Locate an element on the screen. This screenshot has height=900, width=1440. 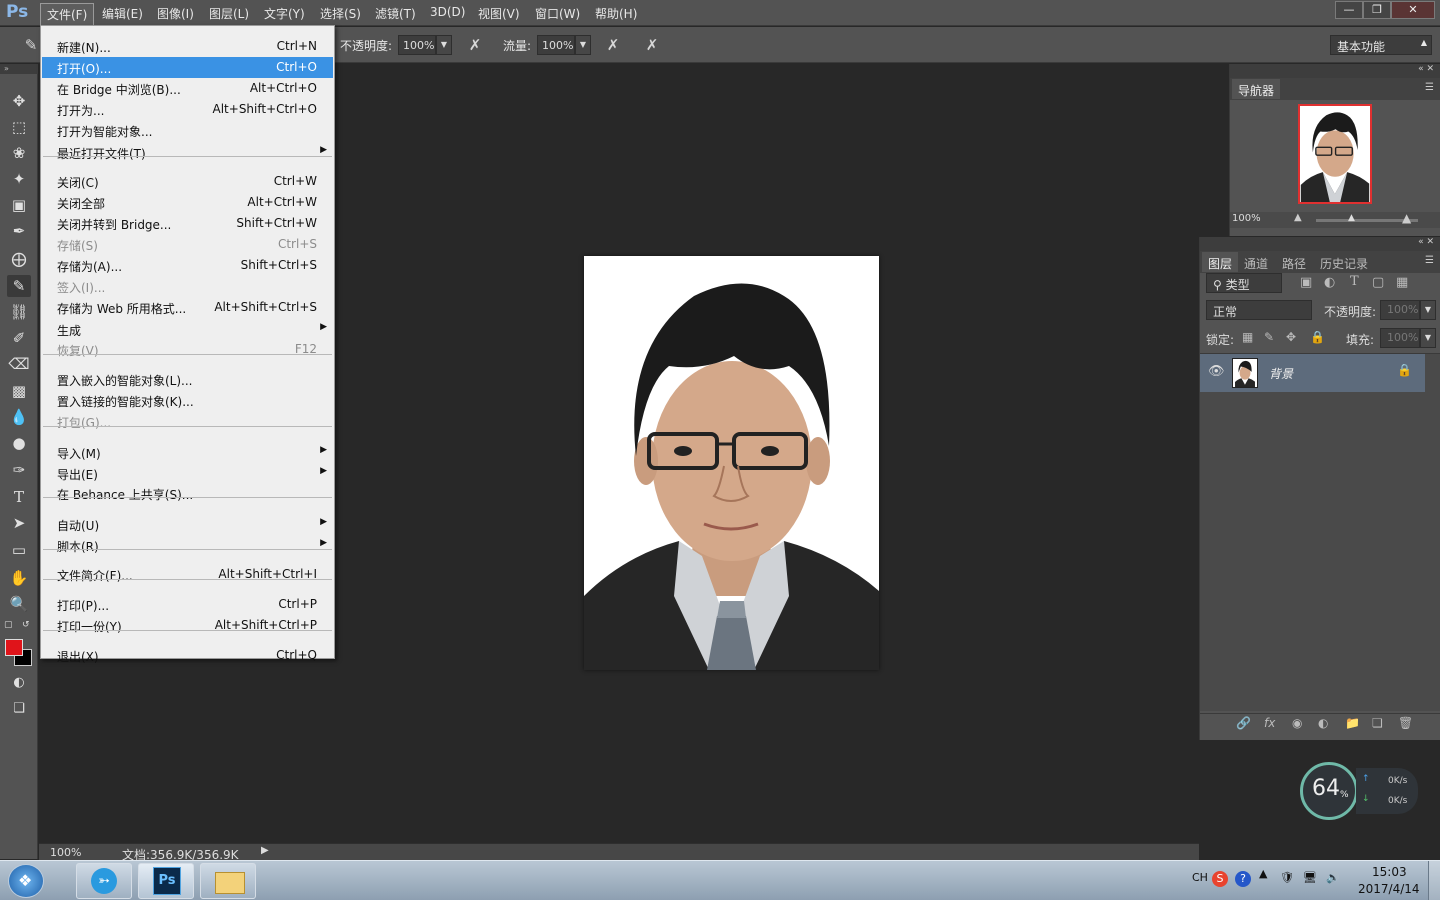
clone-stamp-tool-icon: ⛓ is located at coordinates (19, 312).